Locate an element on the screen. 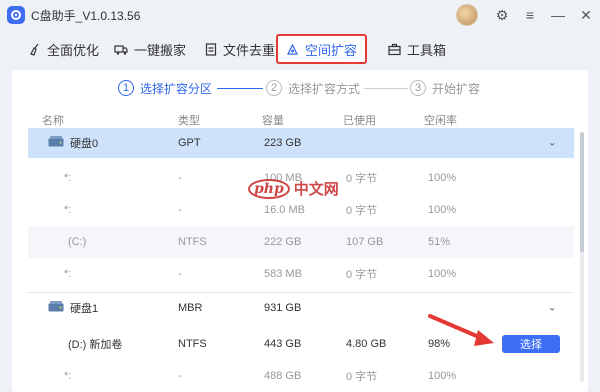 This screenshot has height=392, width=600. step-number: 3 is located at coordinates (418, 88).